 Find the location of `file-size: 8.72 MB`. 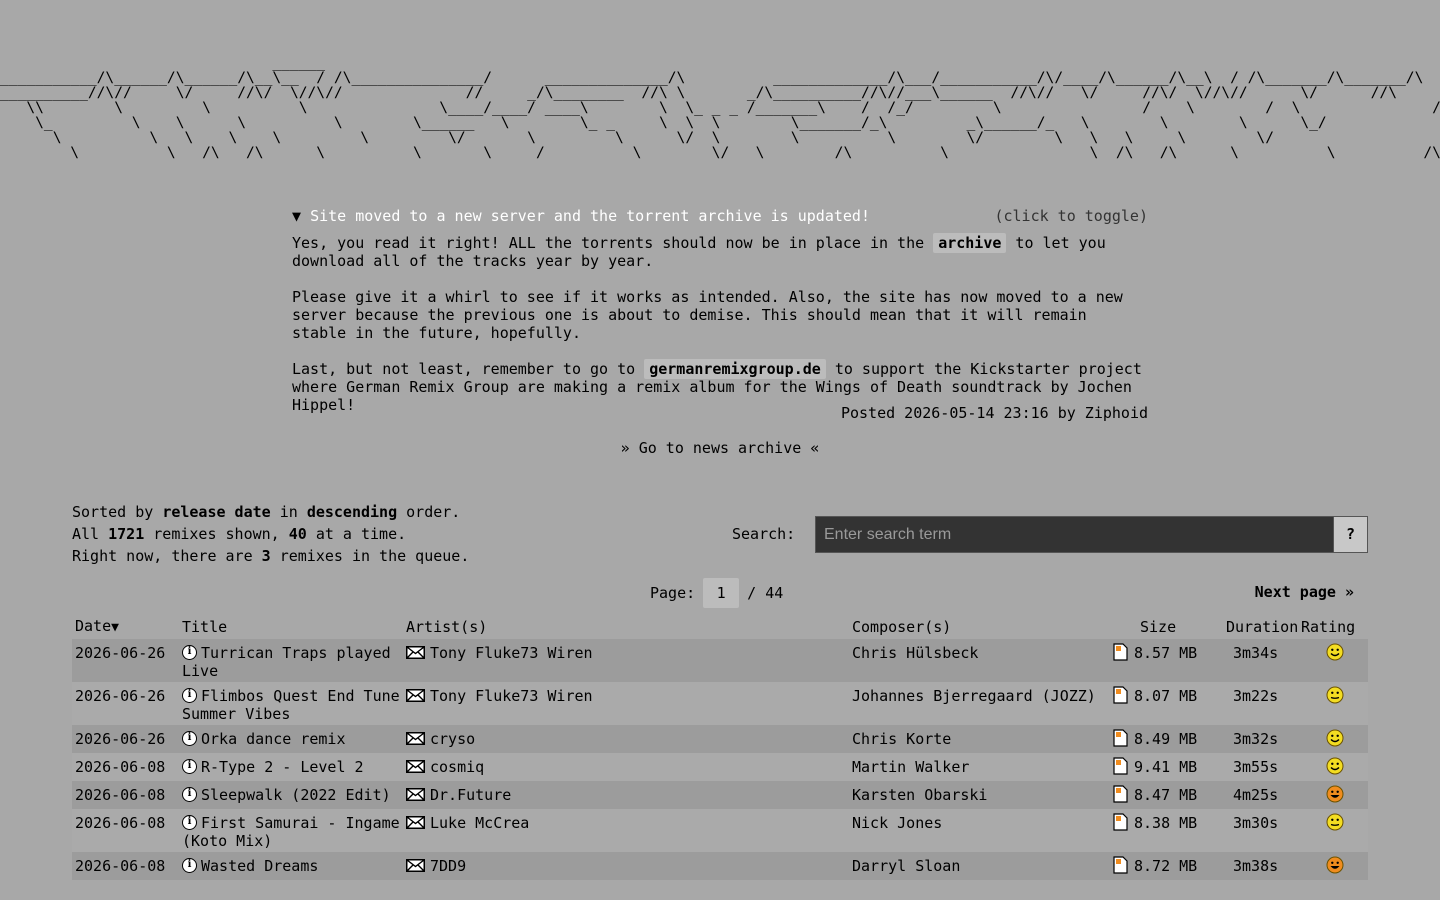

file-size: 8.72 MB is located at coordinates (1165, 866).